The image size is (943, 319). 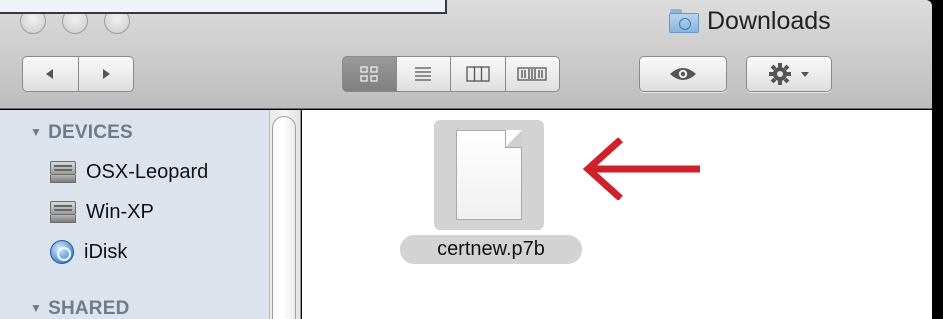 I want to click on overlay-panel-edge, so click(x=223, y=7).